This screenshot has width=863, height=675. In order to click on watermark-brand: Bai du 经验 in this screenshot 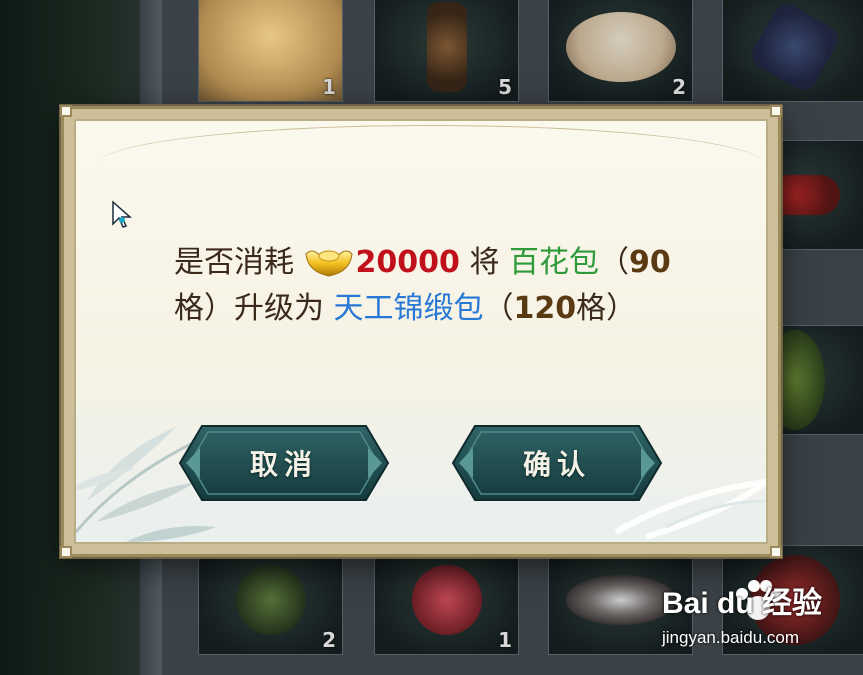, I will do `click(742, 603)`.